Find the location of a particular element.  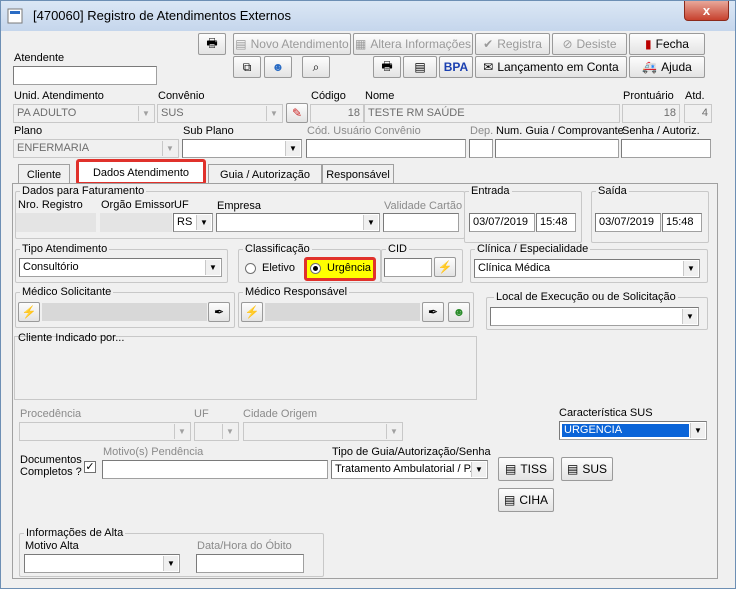

eletivo-label: Eletivo is located at coordinates (279, 268).